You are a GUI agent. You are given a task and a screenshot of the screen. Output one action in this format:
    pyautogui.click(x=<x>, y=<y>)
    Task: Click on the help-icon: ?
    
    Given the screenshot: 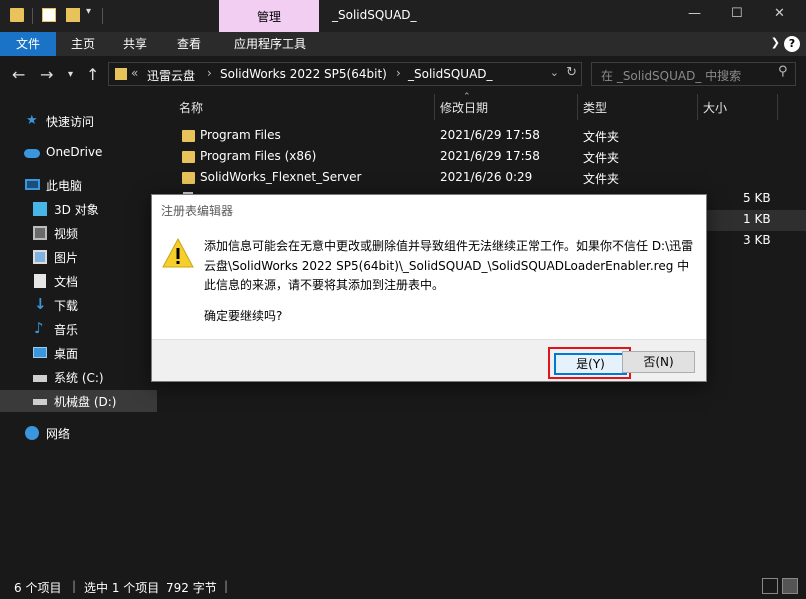 What is the action you would take?
    pyautogui.click(x=792, y=44)
    